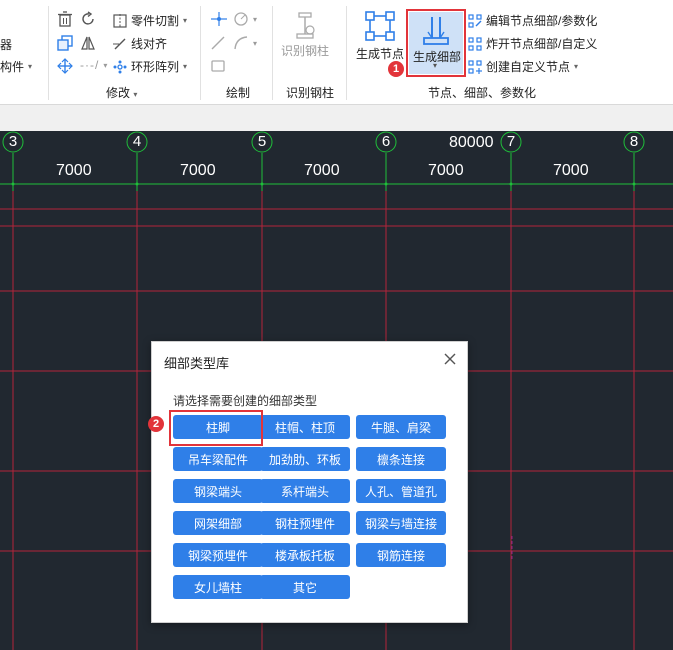 The height and width of the screenshot is (650, 673). Describe the element at coordinates (380, 36) in the screenshot. I see `generate-node-button: 生成节点` at that location.